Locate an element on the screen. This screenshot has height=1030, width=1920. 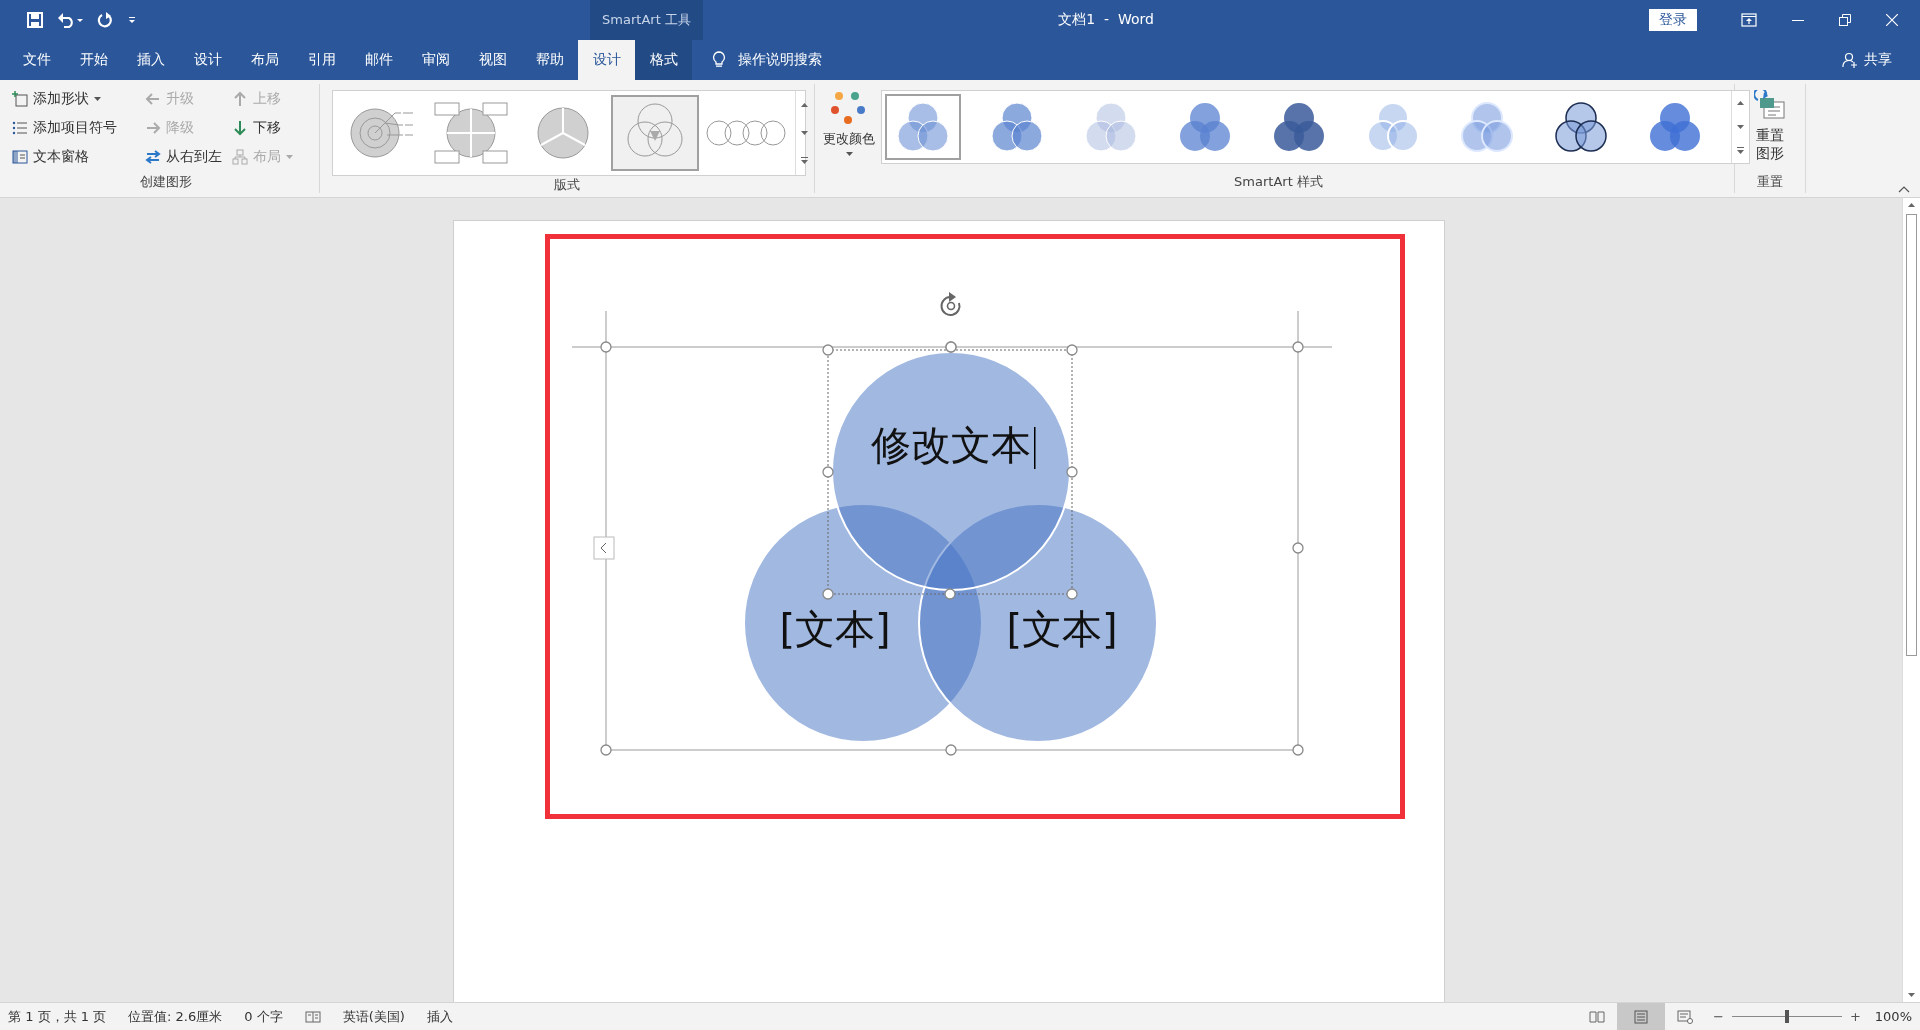
tell-me-search: 操作说明搜索 is located at coordinates (757, 60).